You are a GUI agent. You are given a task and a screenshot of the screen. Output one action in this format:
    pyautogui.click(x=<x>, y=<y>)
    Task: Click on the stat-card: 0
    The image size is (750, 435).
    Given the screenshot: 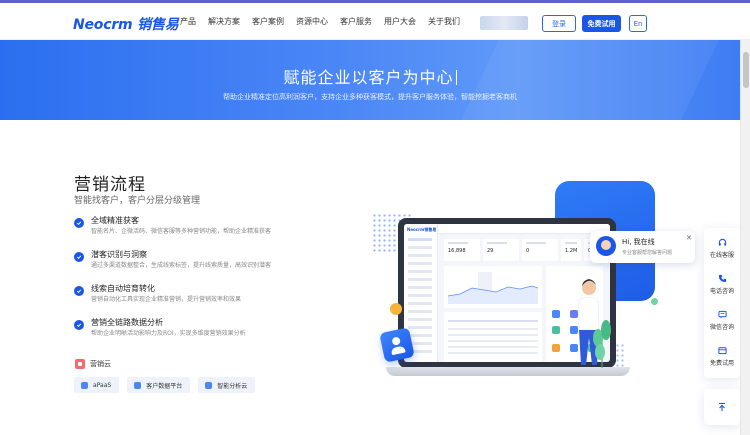 What is the action you would take?
    pyautogui.click(x=540, y=250)
    